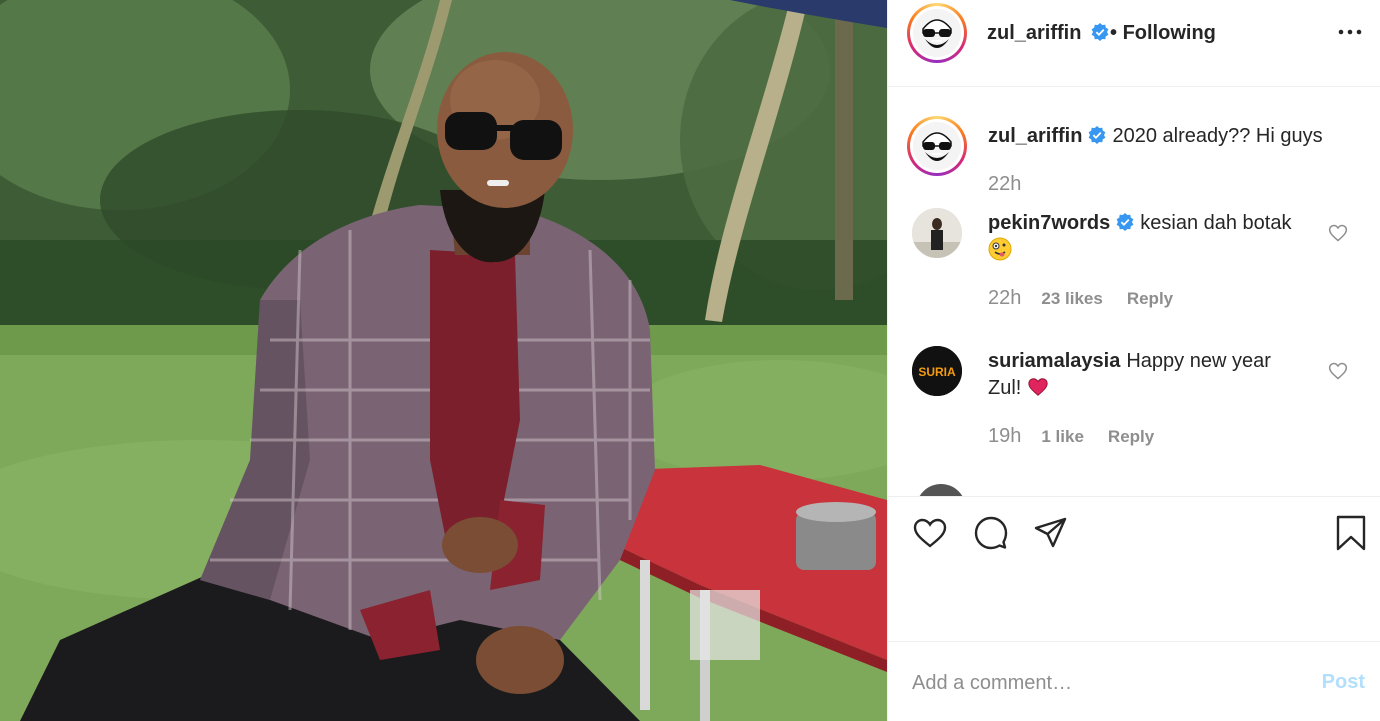 The image size is (1380, 721). I want to click on commenter-avatar-illustration, so click(937, 233).